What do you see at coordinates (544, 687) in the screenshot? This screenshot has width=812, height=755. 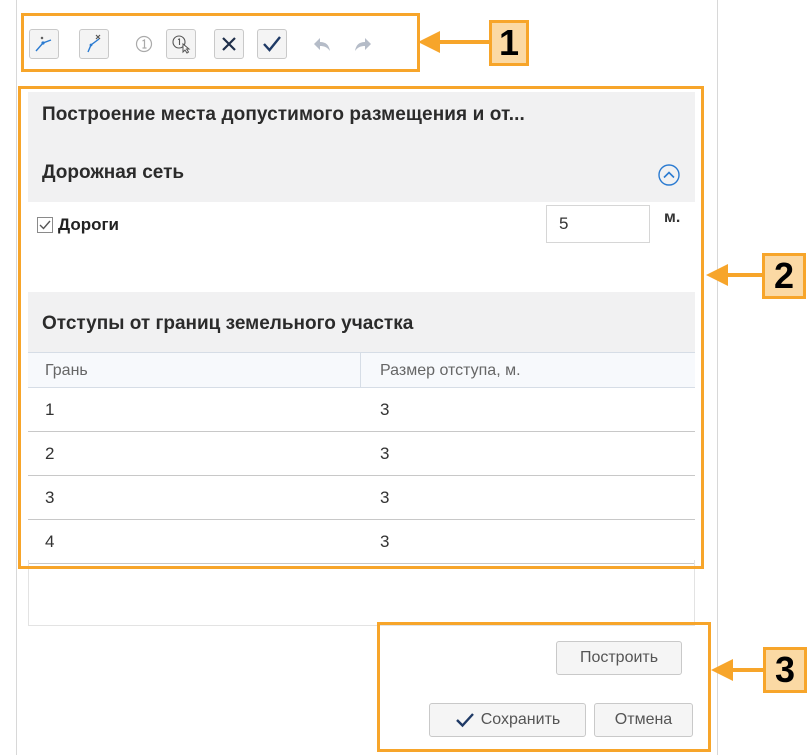 I see `highlight-buttons` at bounding box center [544, 687].